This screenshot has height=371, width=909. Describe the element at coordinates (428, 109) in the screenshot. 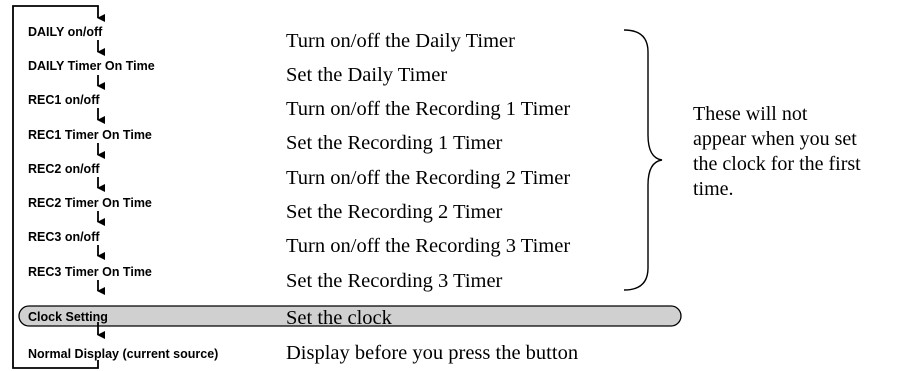

I see `step-description-rec1-on-off: Turn on/off the Recording 1 Timer` at that location.